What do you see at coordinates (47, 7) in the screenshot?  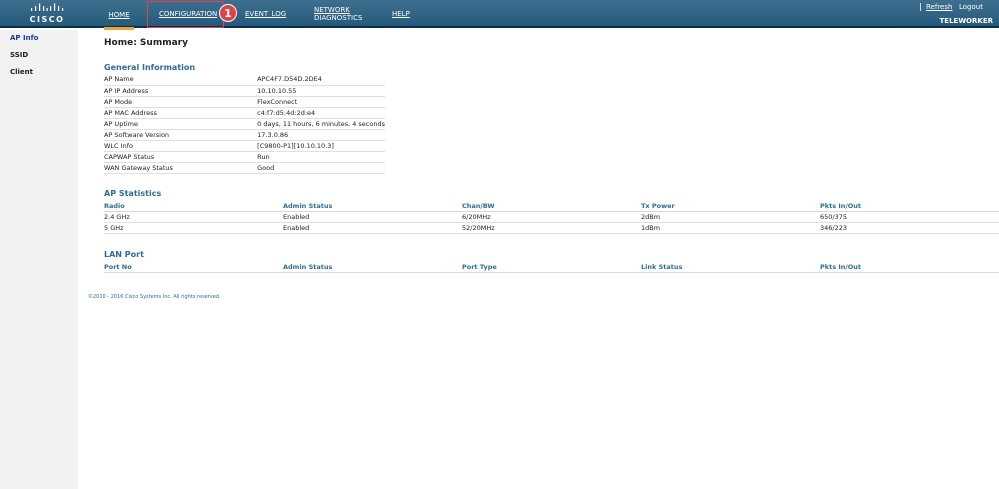 I see `cisco-bridge-icon` at bounding box center [47, 7].